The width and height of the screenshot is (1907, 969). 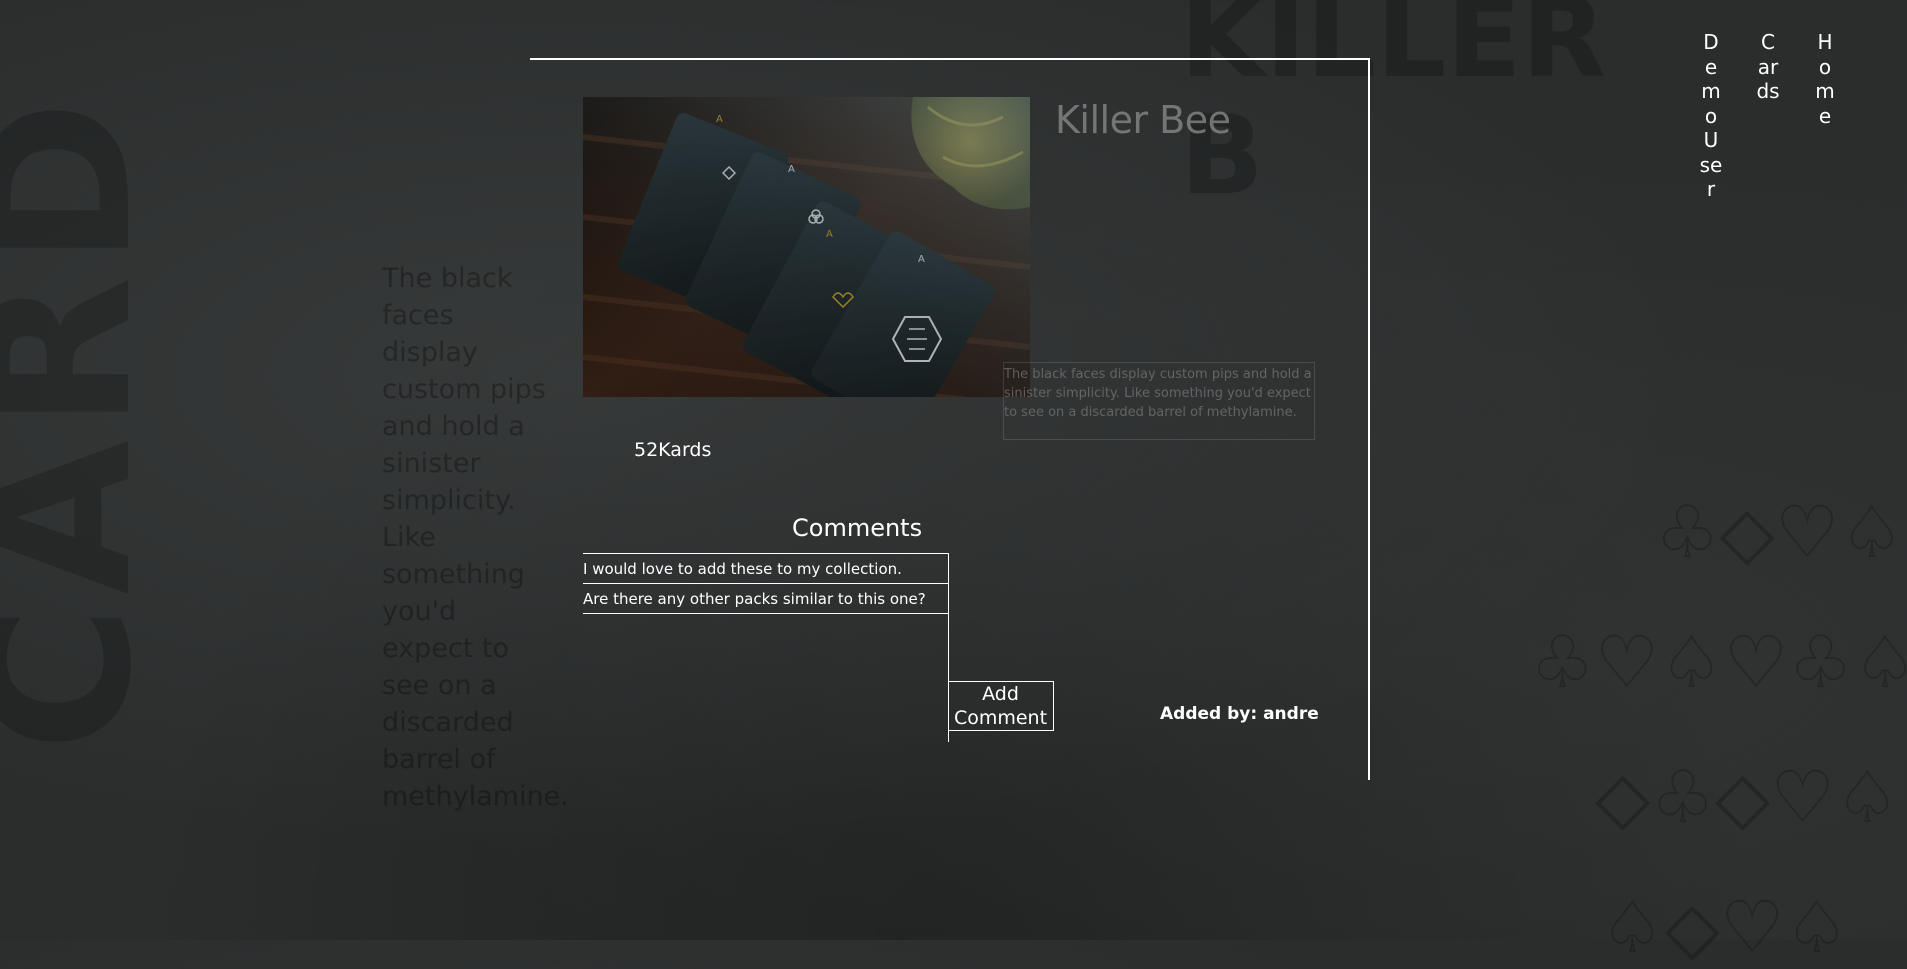 I want to click on nav-user-link: DemoUser, so click(x=1711, y=116).